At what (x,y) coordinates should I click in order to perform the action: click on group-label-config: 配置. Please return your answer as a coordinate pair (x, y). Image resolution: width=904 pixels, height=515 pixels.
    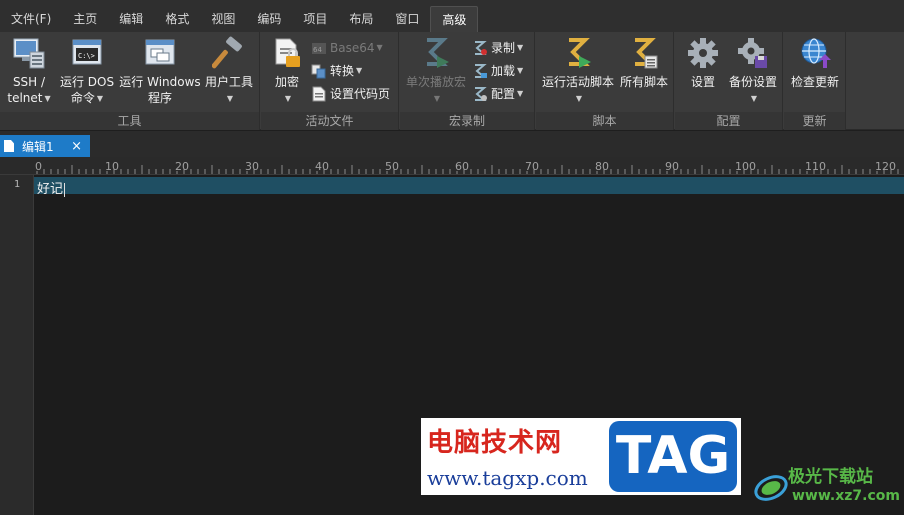
    Looking at the image, I should click on (728, 121).